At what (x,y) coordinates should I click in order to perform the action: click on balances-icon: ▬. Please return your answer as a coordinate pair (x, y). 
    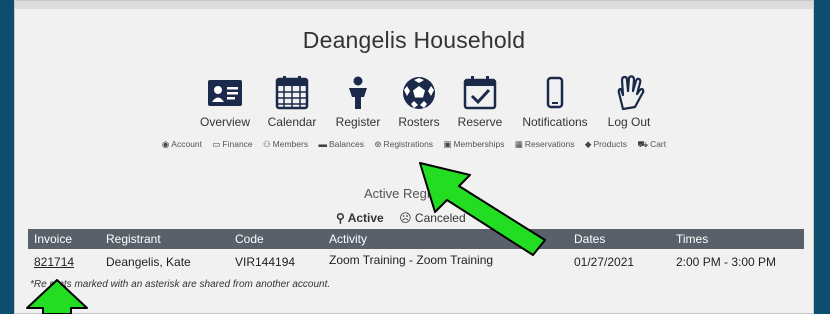
    Looking at the image, I should click on (322, 144).